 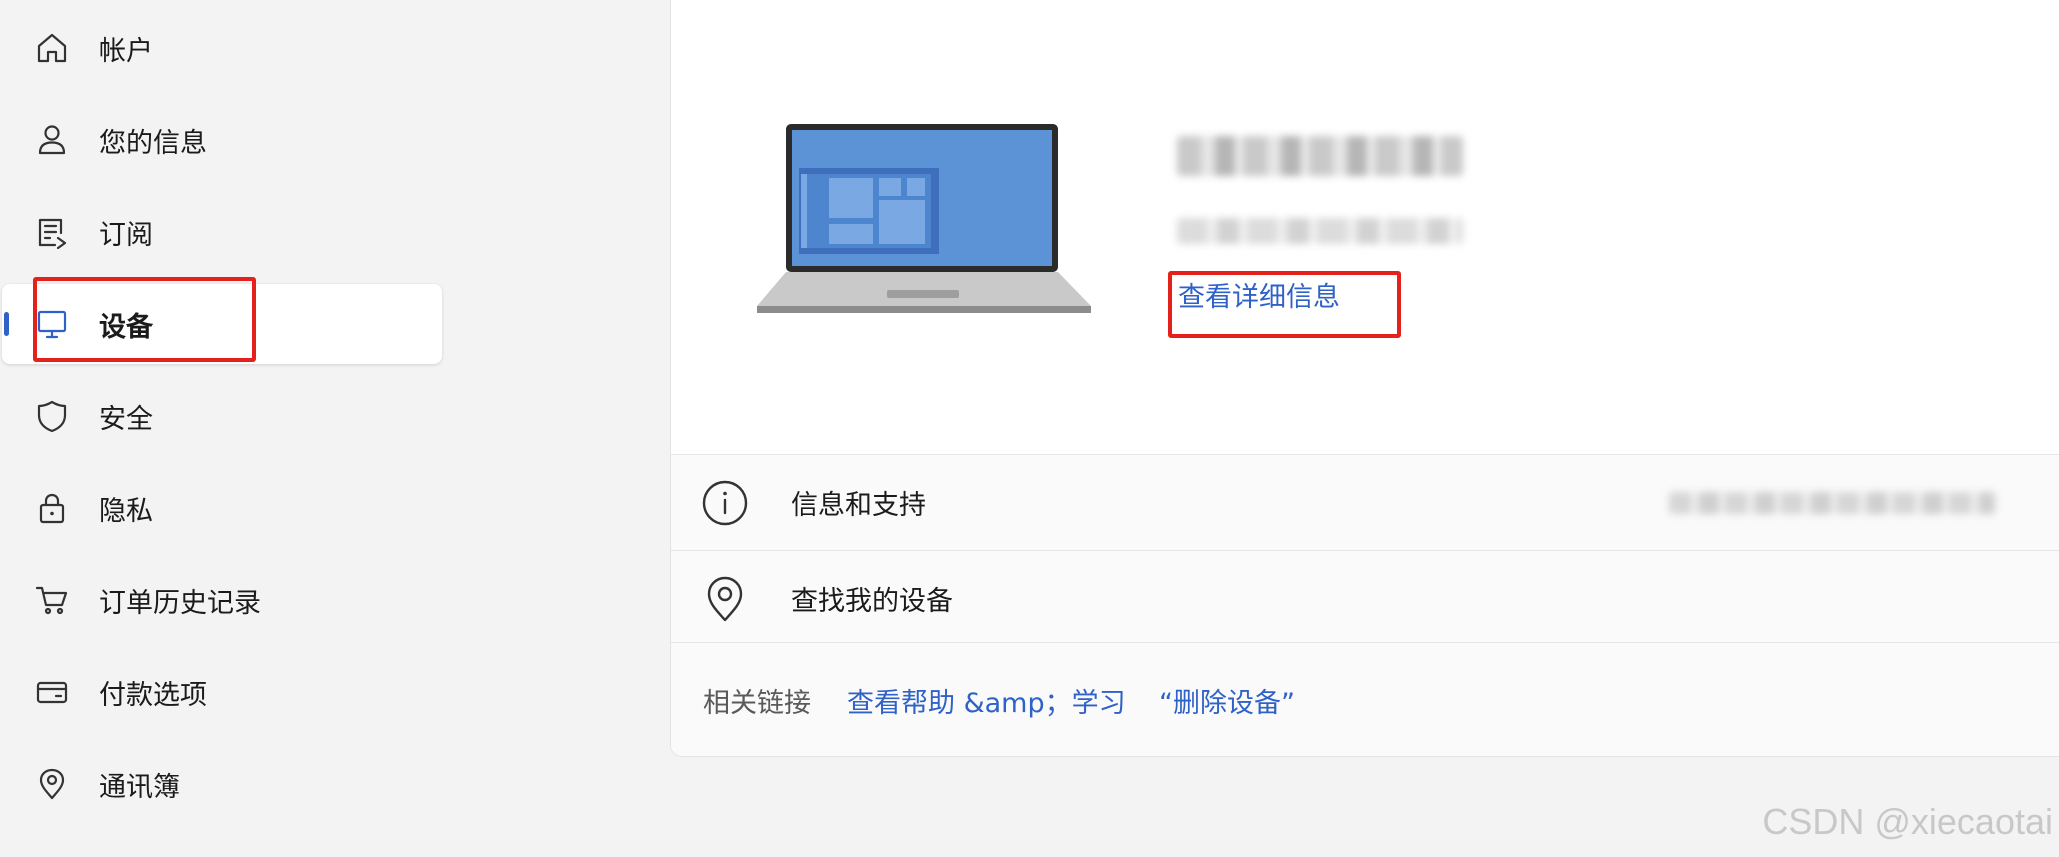 What do you see at coordinates (126, 235) in the screenshot?
I see `sidebar-item-label: 订阅` at bounding box center [126, 235].